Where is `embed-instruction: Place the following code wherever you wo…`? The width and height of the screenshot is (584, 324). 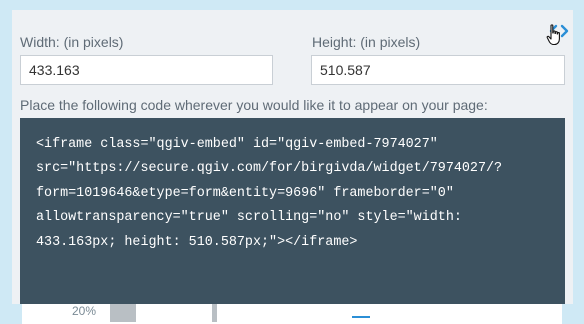 embed-instruction: Place the following code wherever you wo… is located at coordinates (254, 105).